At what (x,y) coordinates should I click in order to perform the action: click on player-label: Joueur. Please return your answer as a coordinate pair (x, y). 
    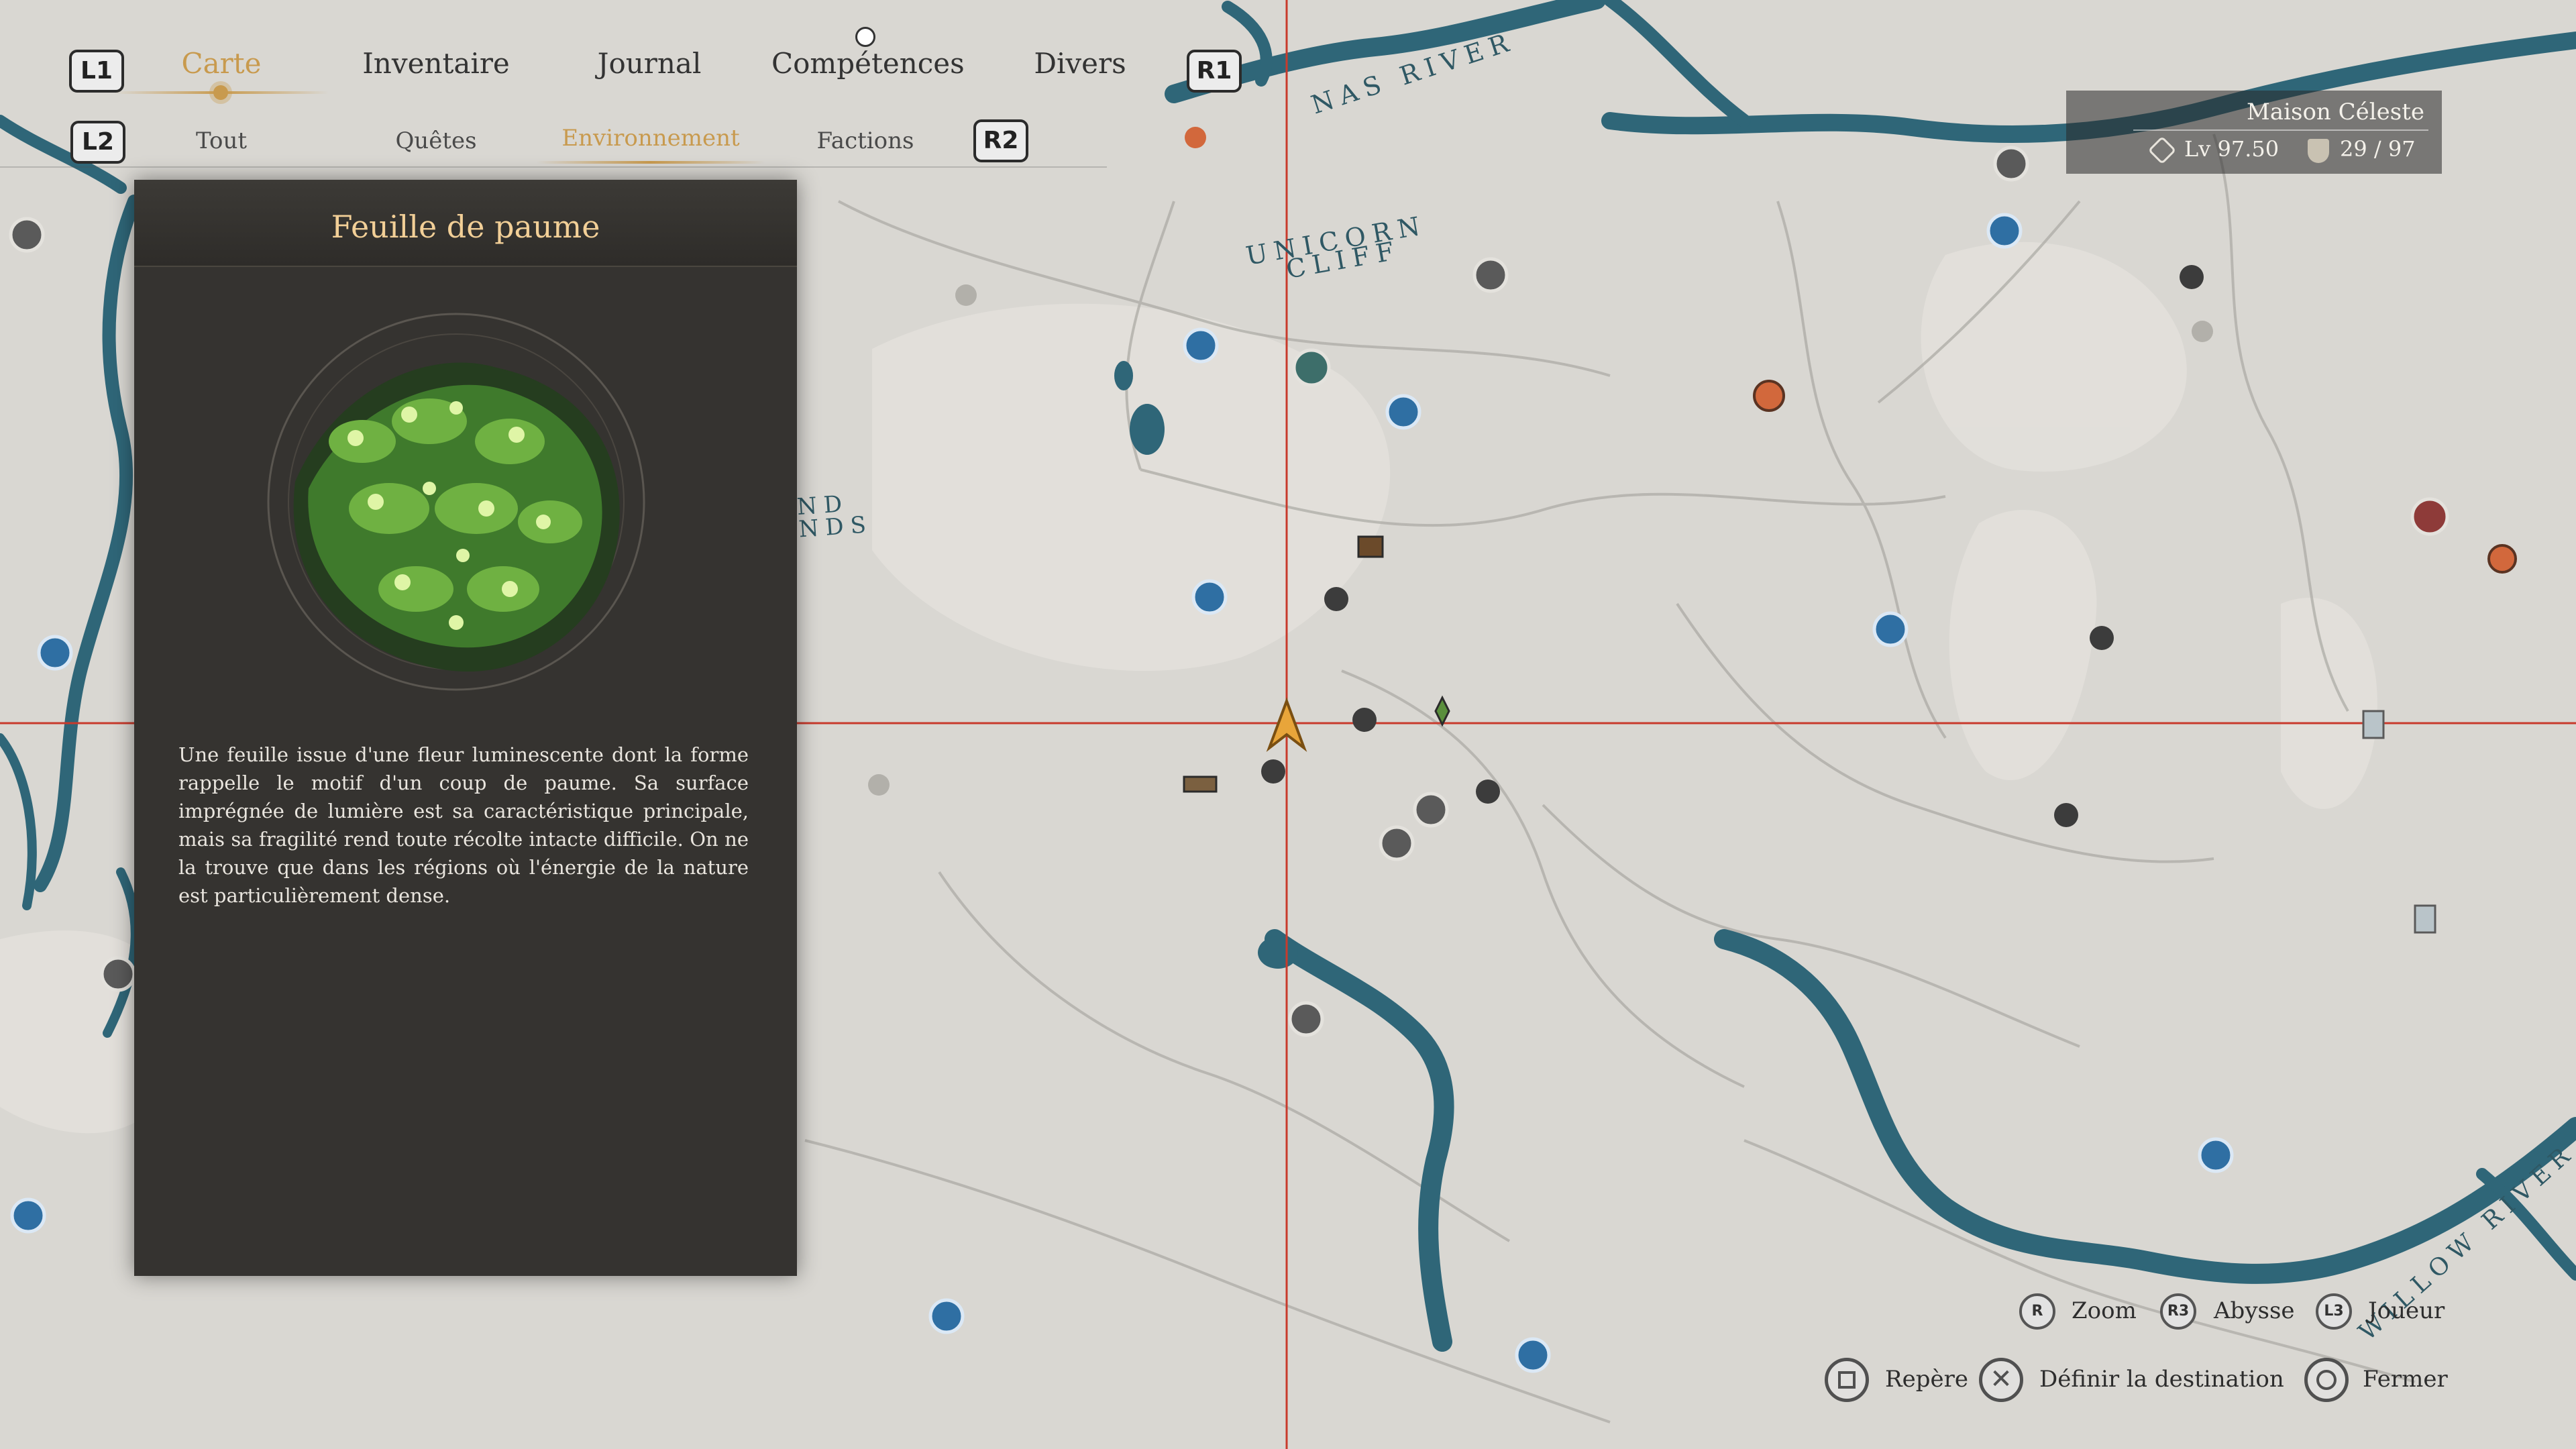
    Looking at the image, I should click on (2406, 1310).